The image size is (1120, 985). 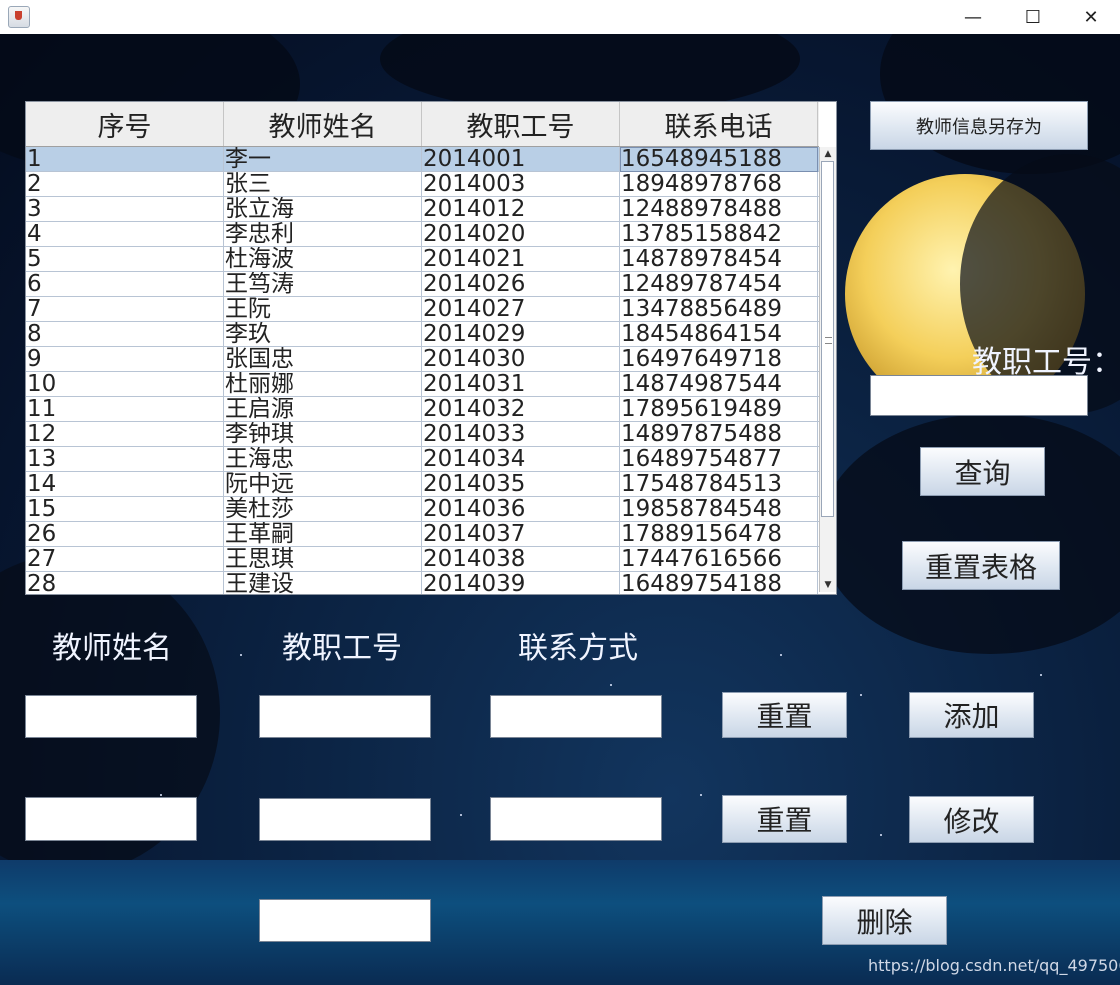 I want to click on cell-phone: 17548784513, so click(x=719, y=484).